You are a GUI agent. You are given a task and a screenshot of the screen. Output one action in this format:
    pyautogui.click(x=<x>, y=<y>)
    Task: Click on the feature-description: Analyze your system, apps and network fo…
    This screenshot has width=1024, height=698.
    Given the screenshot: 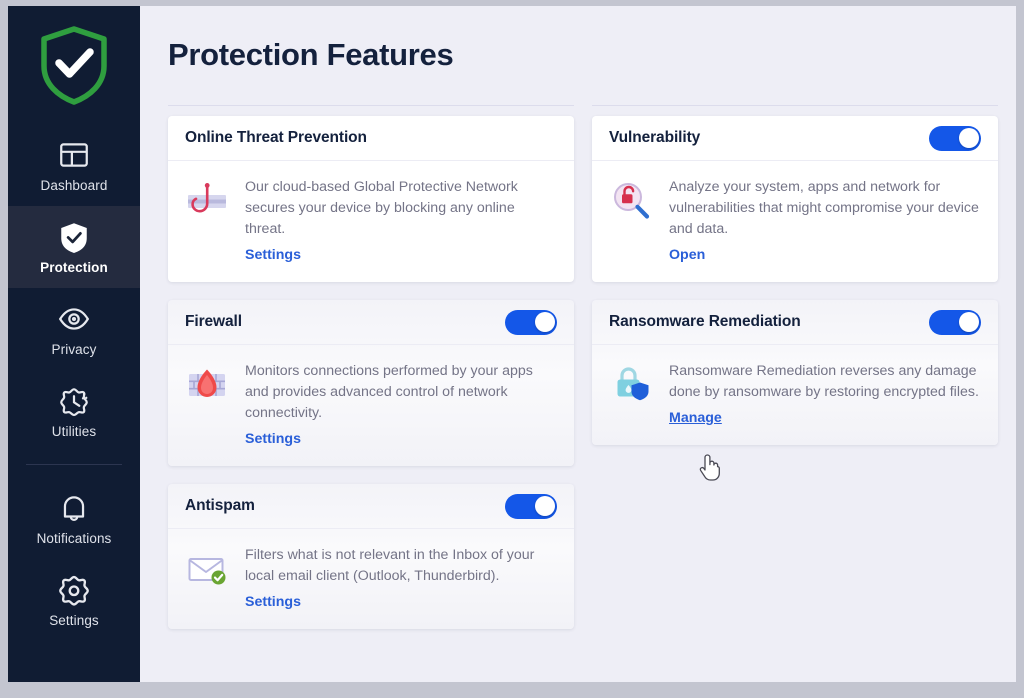 What is the action you would take?
    pyautogui.click(x=824, y=208)
    